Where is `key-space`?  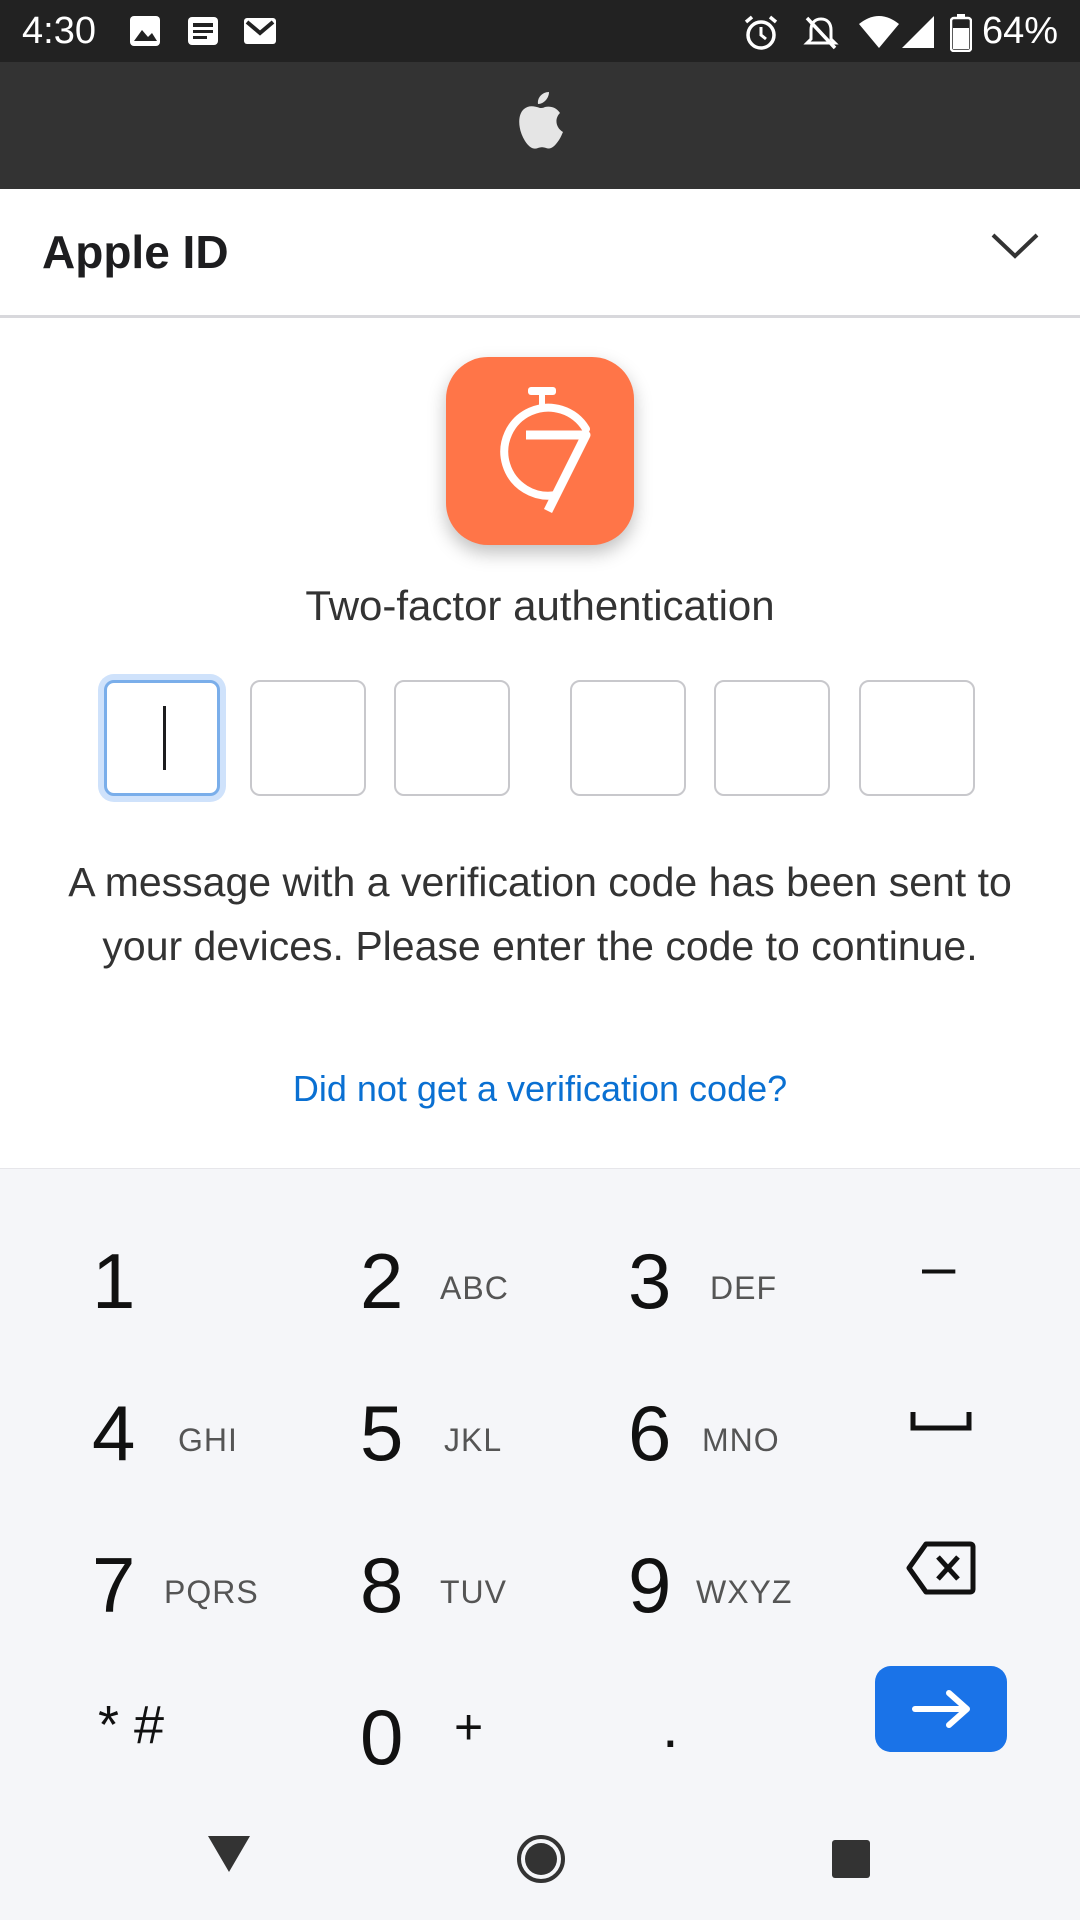 key-space is located at coordinates (960, 1420).